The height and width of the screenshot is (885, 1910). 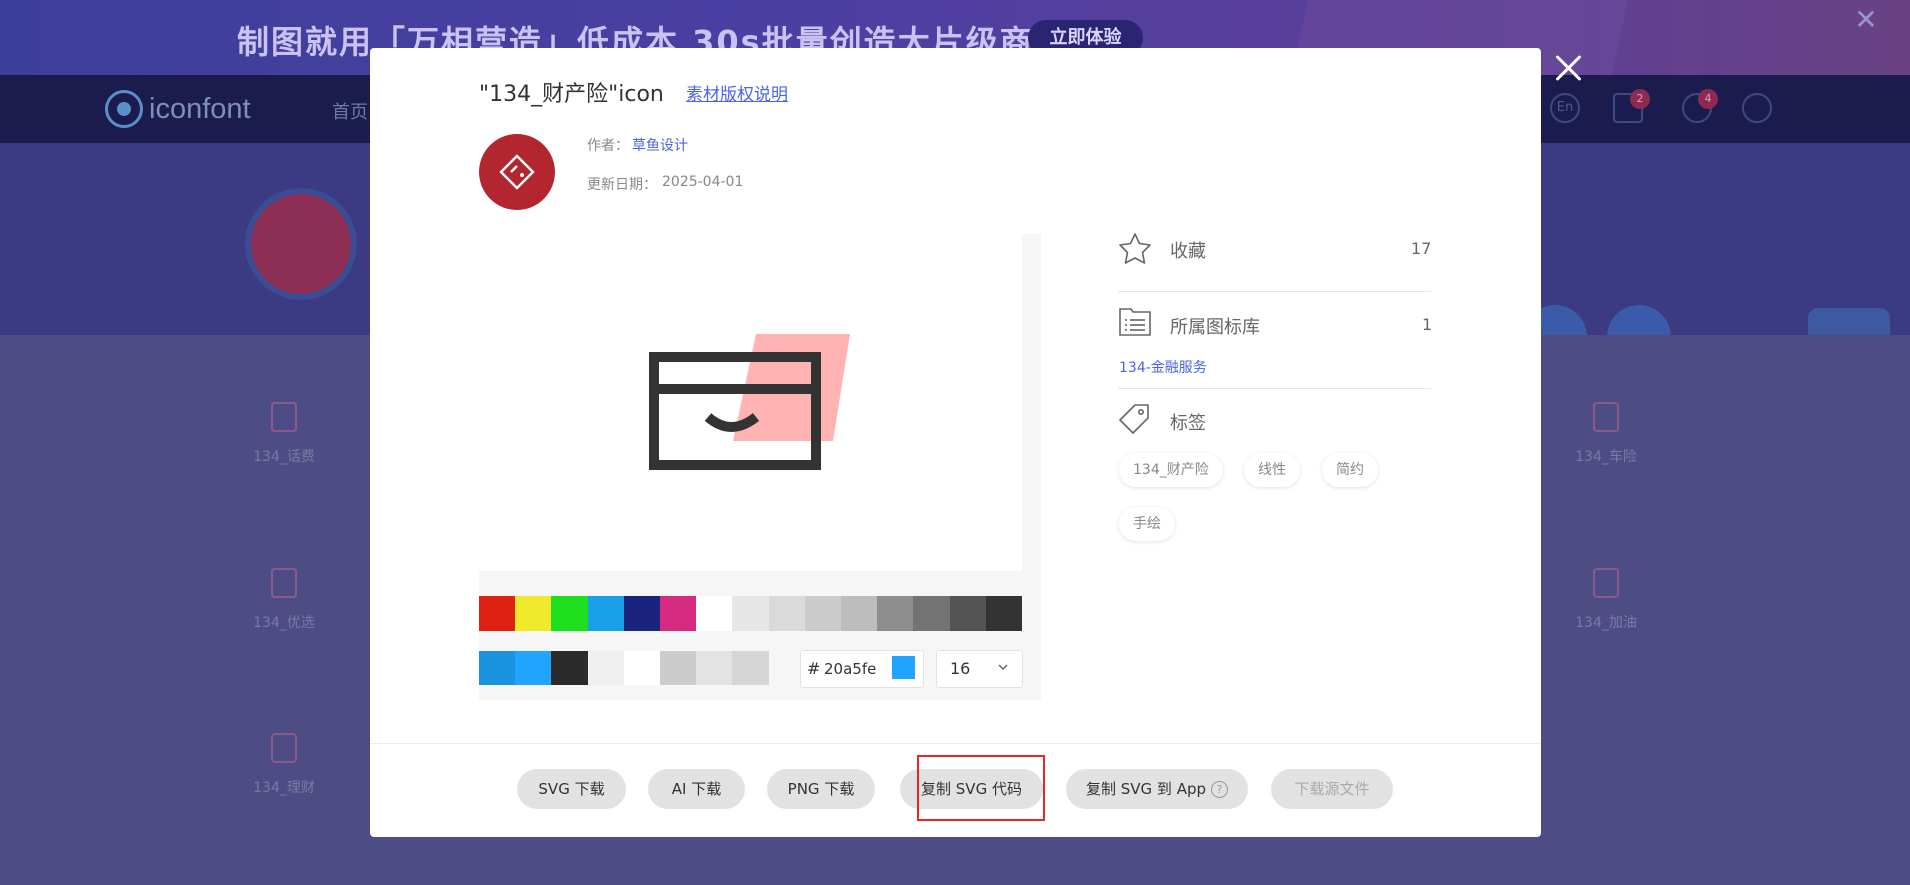 I want to click on help-icon: ?, so click(x=1219, y=789).